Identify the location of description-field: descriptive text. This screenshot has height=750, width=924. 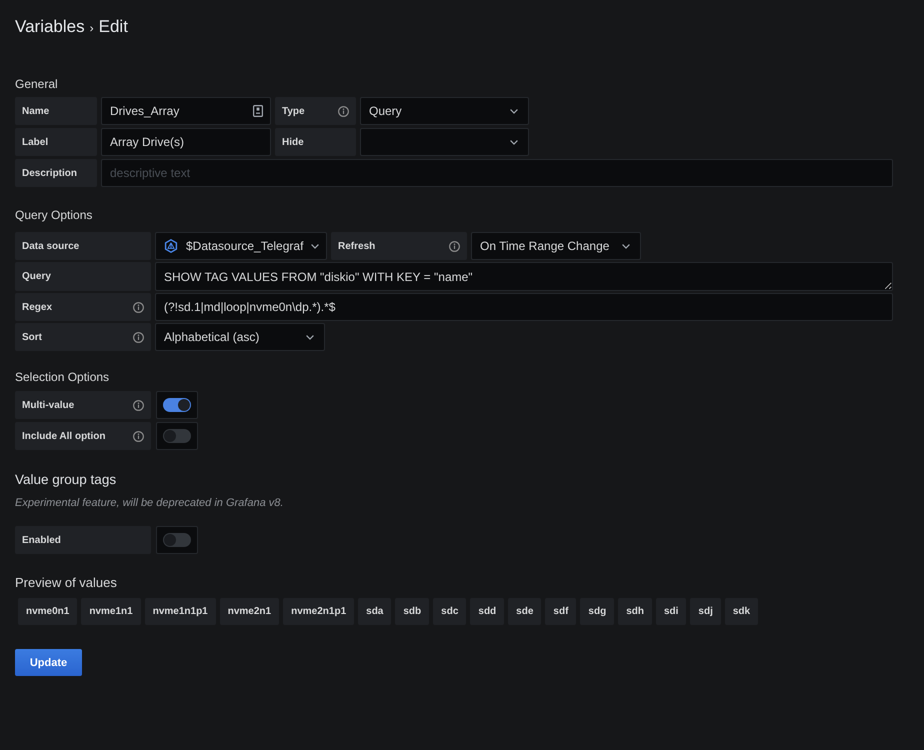
(497, 173).